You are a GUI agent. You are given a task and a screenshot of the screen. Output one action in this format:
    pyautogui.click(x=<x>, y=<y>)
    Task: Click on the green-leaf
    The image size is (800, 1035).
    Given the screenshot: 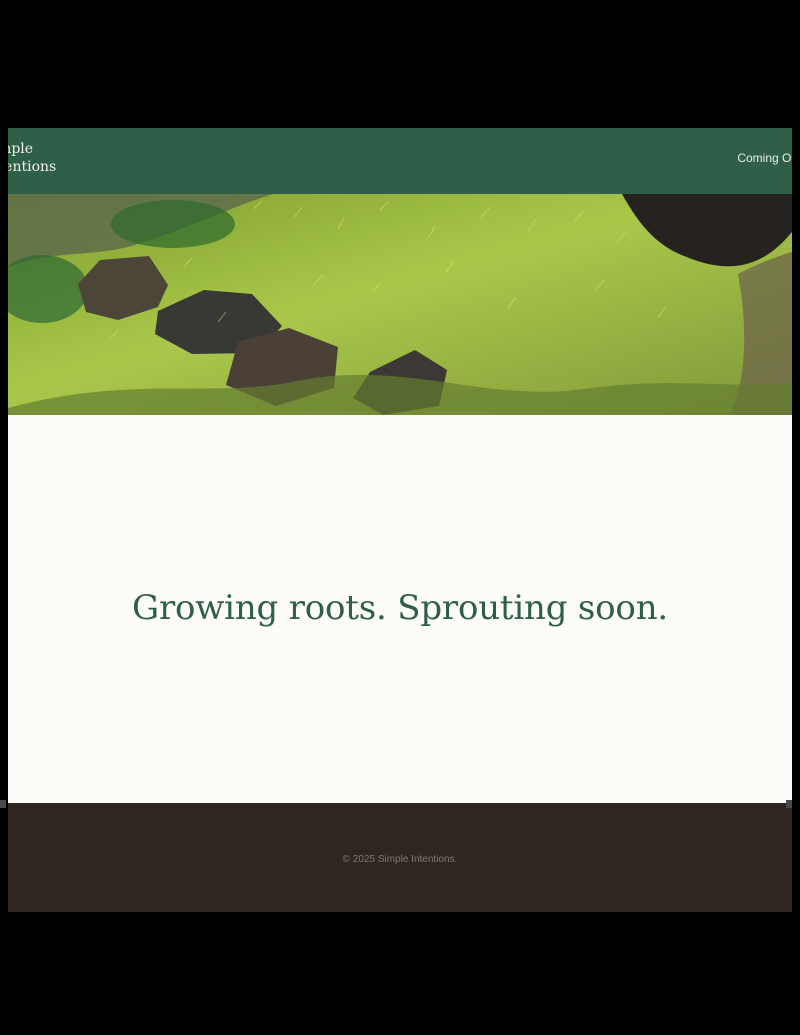 What is the action you would take?
    pyautogui.click(x=173, y=224)
    